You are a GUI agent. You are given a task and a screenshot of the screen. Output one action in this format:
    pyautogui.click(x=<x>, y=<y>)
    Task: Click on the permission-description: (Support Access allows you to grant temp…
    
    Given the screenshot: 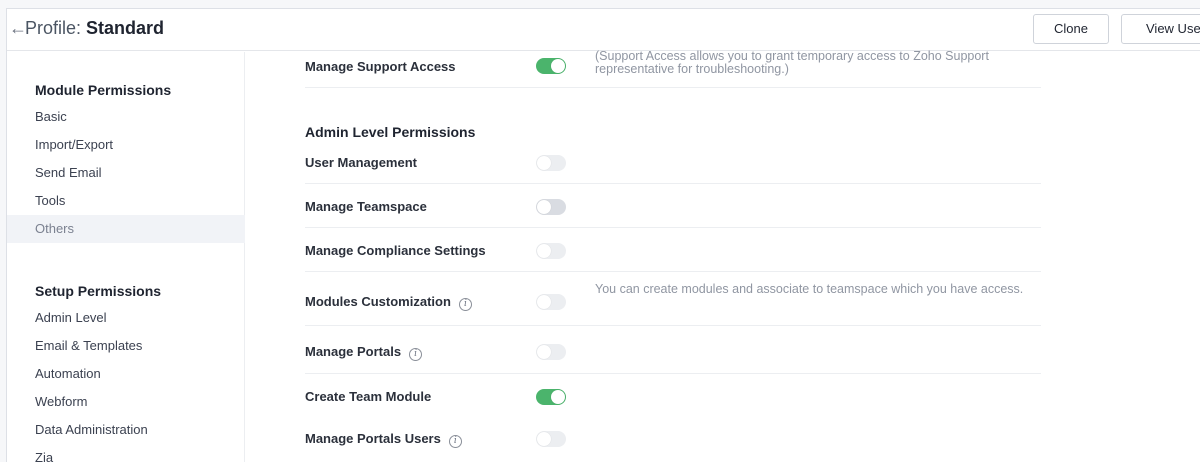 What is the action you would take?
    pyautogui.click(x=792, y=62)
    